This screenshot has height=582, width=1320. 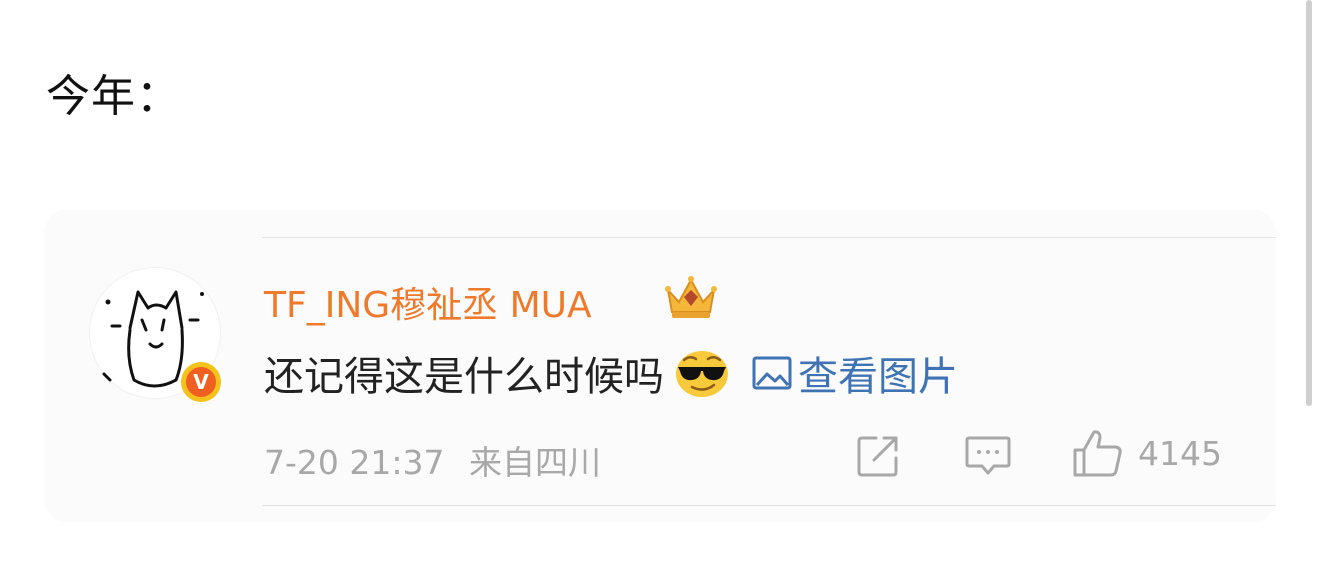 I want to click on crown-icon, so click(x=691, y=297).